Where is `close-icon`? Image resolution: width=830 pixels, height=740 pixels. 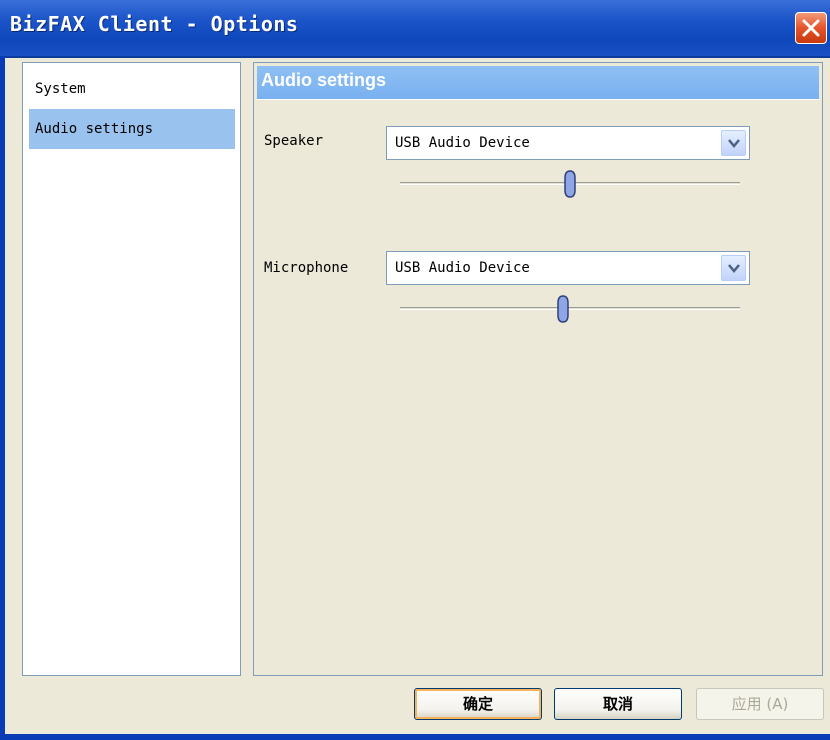
close-icon is located at coordinates (811, 28).